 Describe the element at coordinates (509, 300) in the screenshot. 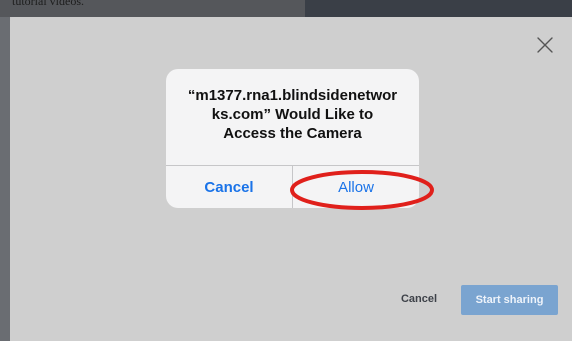

I see `start-sharing-button: Start sharing` at that location.